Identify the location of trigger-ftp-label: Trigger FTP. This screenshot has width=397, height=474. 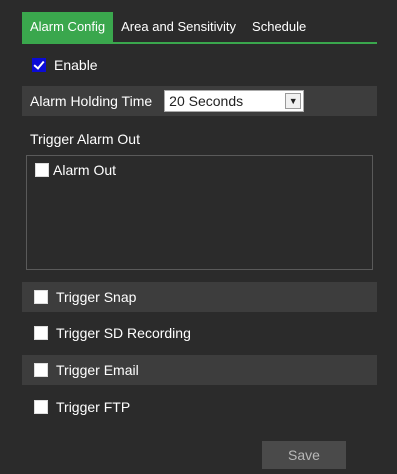
(93, 407).